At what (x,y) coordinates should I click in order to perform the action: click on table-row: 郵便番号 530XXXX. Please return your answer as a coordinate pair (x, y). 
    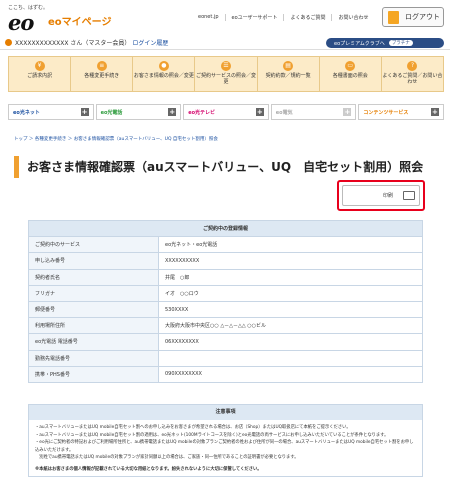
    Looking at the image, I should click on (225, 309).